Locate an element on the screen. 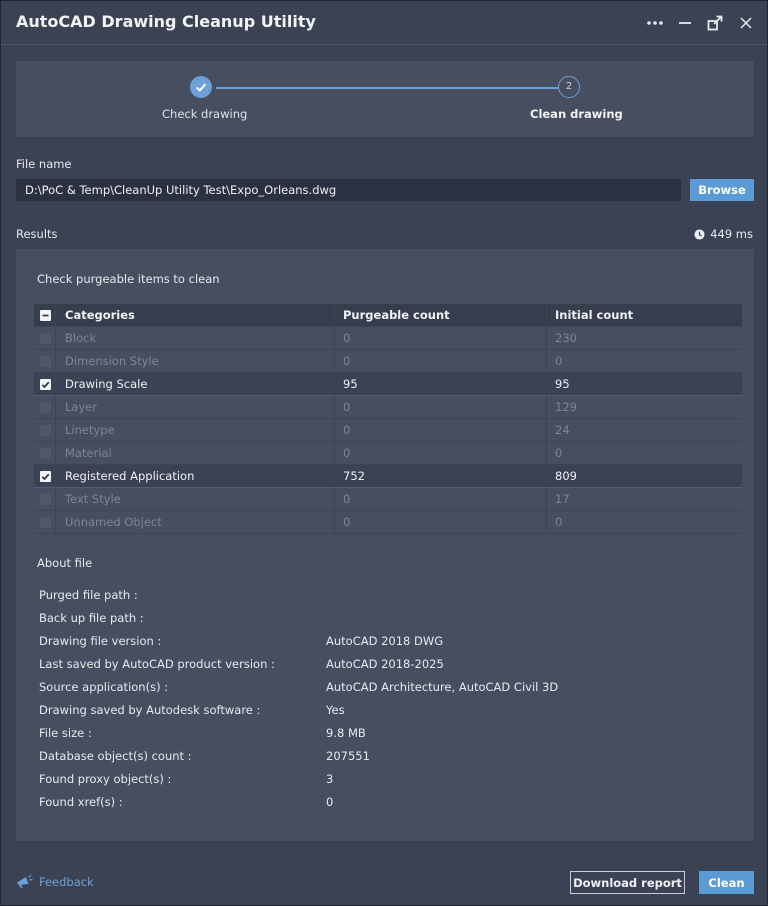 This screenshot has height=906, width=768. row-purgeable-count: 752 is located at coordinates (354, 476).